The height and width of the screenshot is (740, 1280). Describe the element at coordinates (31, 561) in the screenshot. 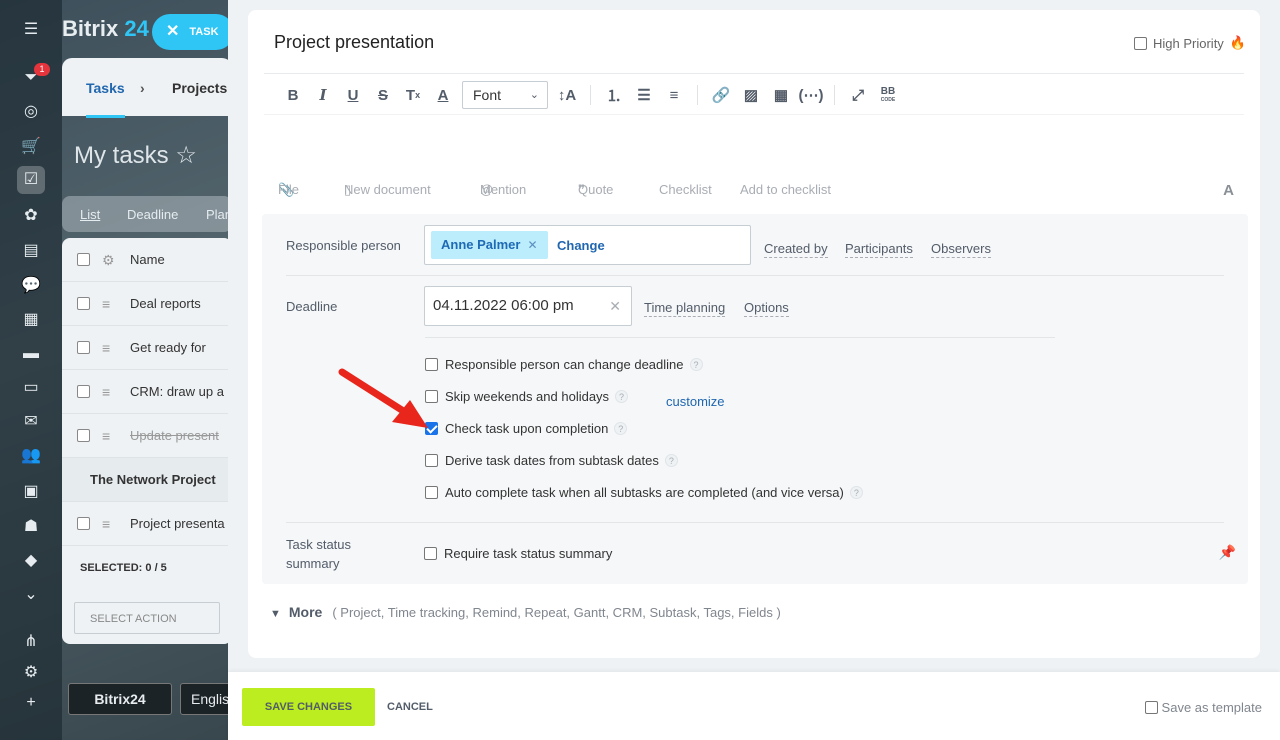

I see `box-icon: ◆` at that location.